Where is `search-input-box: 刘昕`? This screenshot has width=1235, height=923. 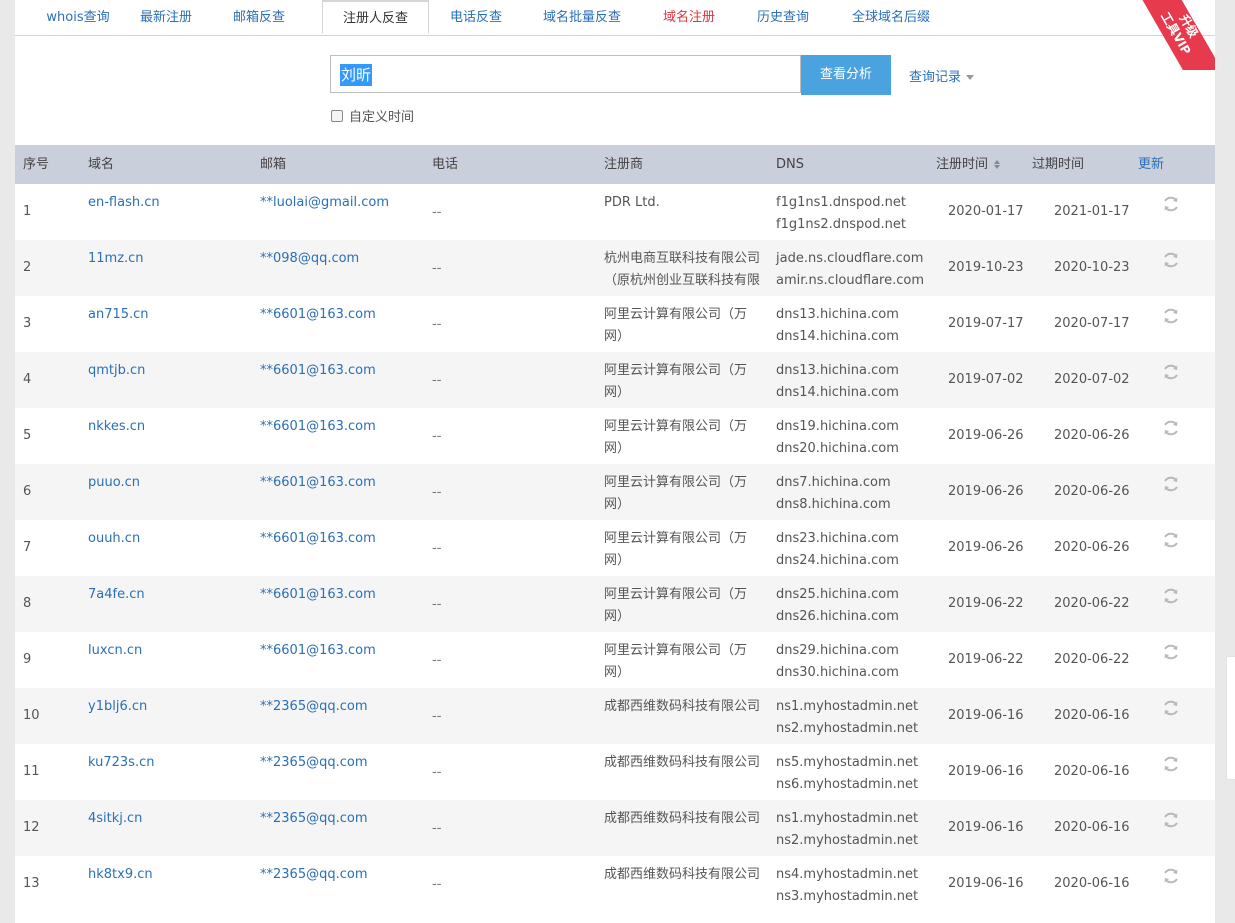
search-input-box: 刘昕 is located at coordinates (565, 74).